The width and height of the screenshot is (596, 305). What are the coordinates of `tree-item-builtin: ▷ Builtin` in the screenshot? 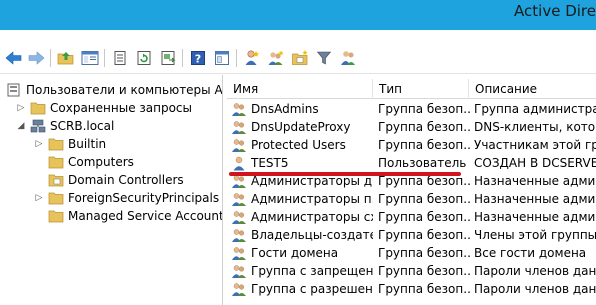 It's located at (71, 144).